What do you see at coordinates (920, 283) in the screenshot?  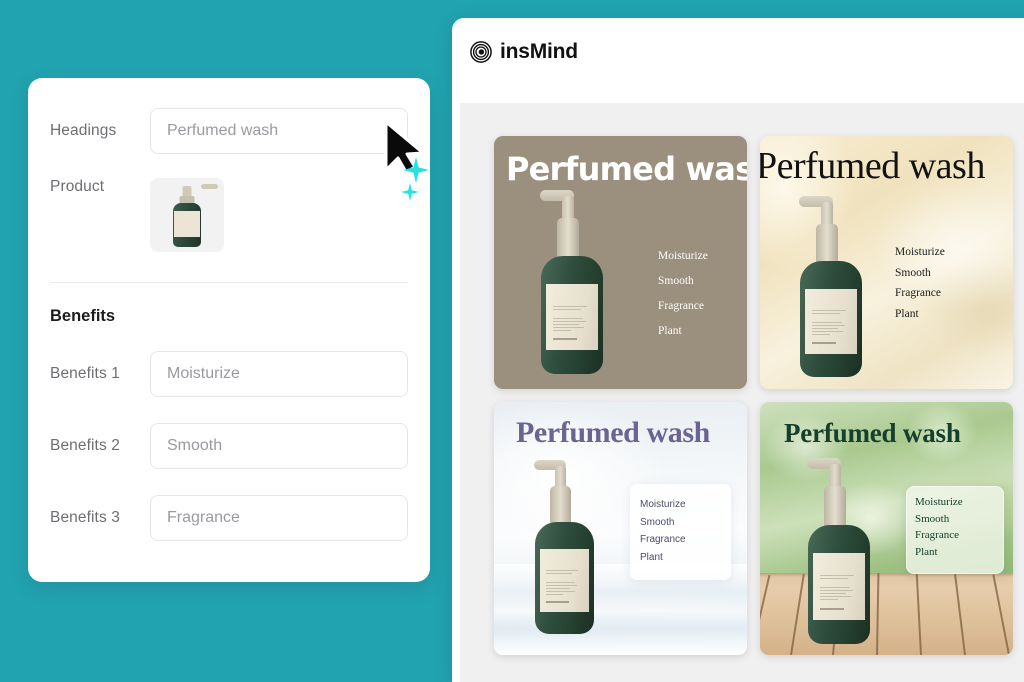 I see `poster-2-benefits: Moisturize Smooth Fragrance Plant` at bounding box center [920, 283].